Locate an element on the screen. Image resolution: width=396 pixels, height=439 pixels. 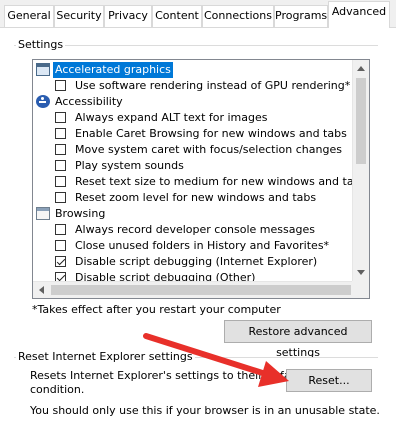
browsing-icon is located at coordinates (43, 213).